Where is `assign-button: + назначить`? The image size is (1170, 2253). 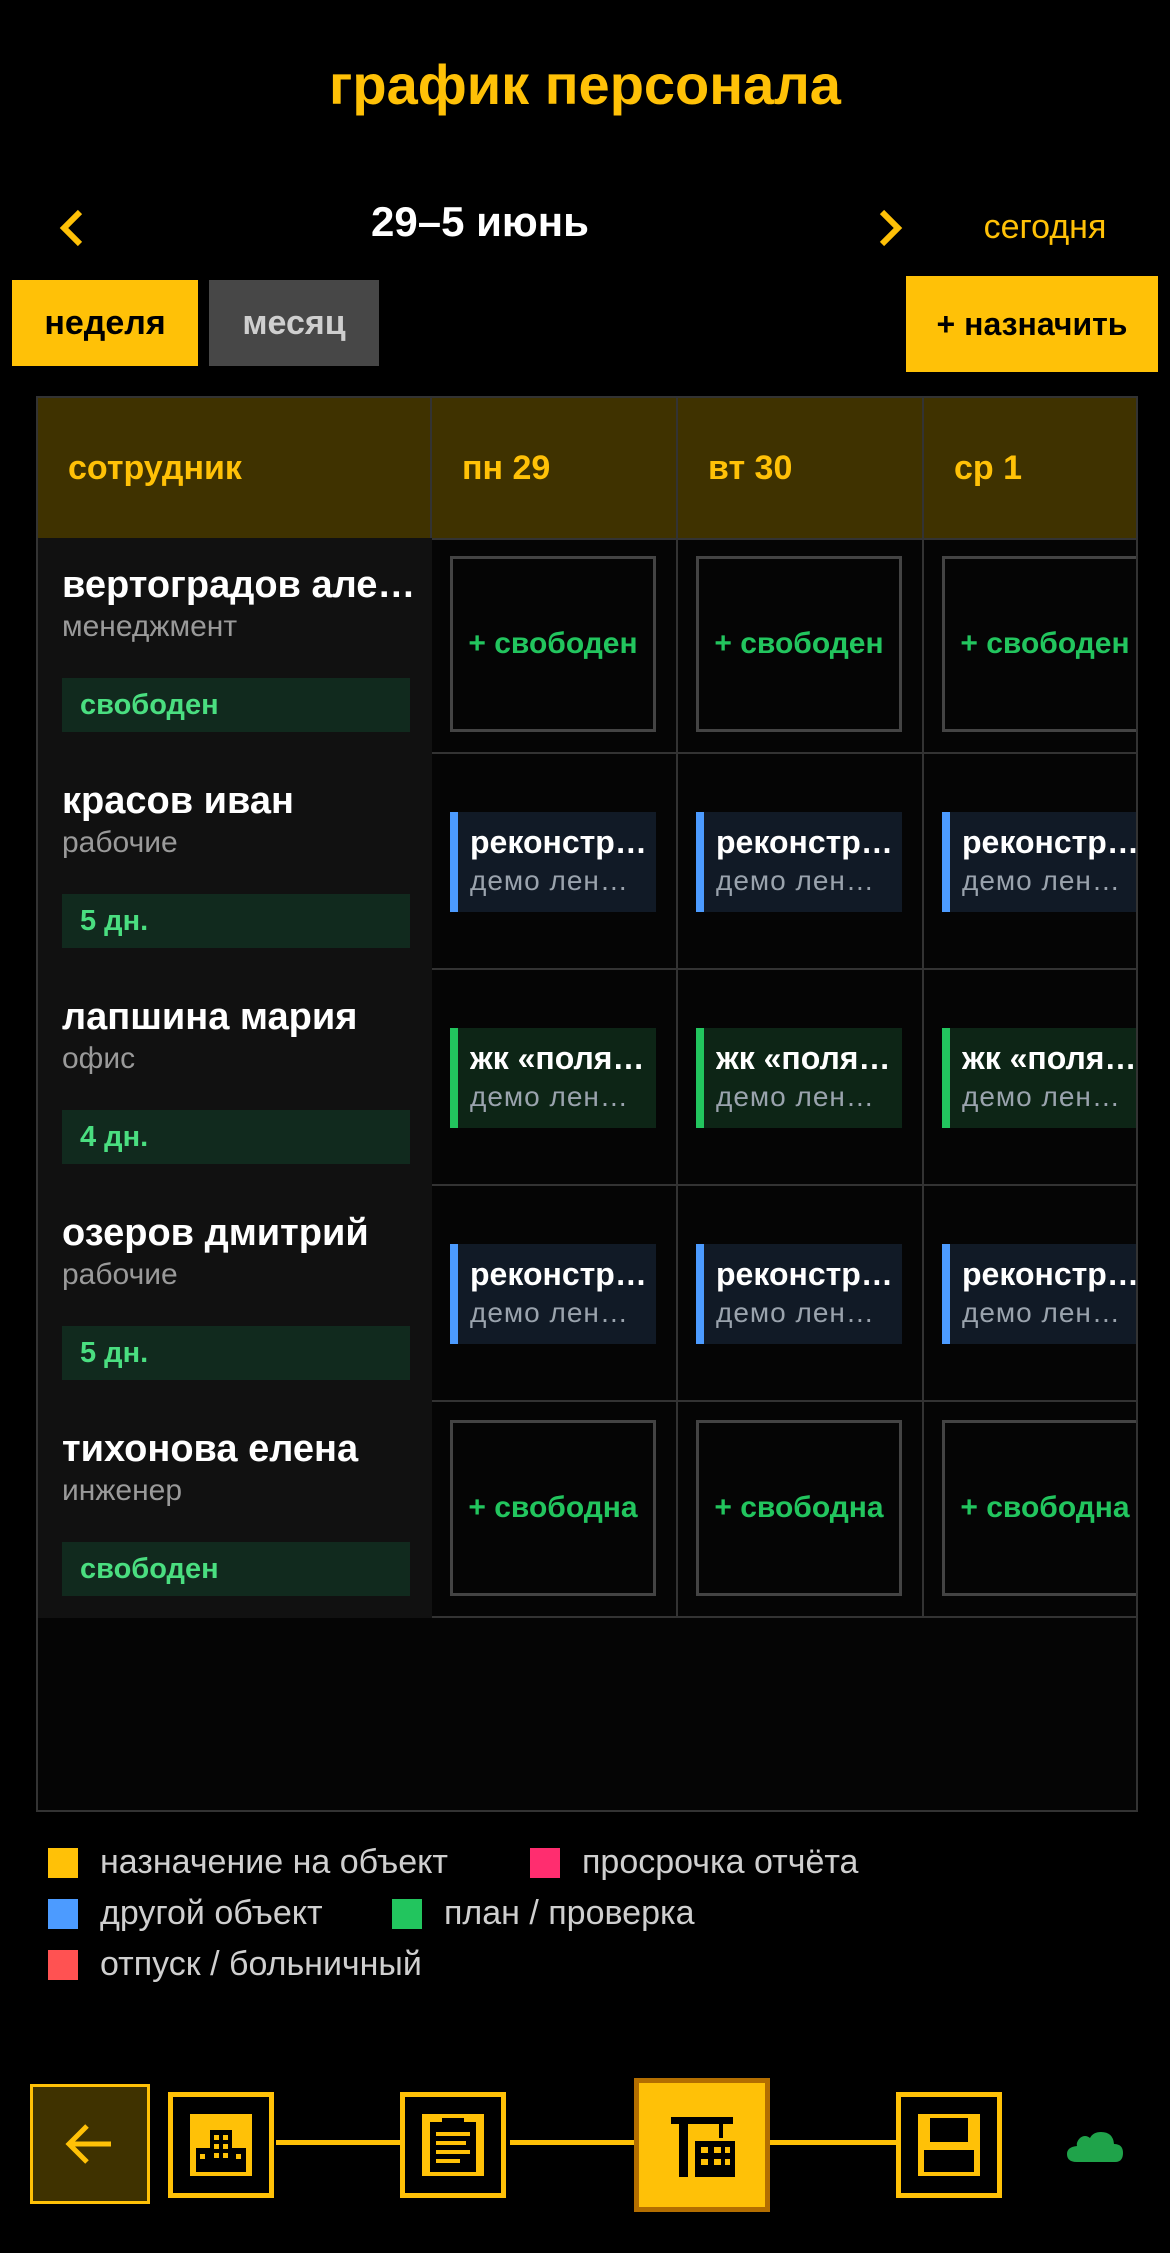 assign-button: + назначить is located at coordinates (1032, 324).